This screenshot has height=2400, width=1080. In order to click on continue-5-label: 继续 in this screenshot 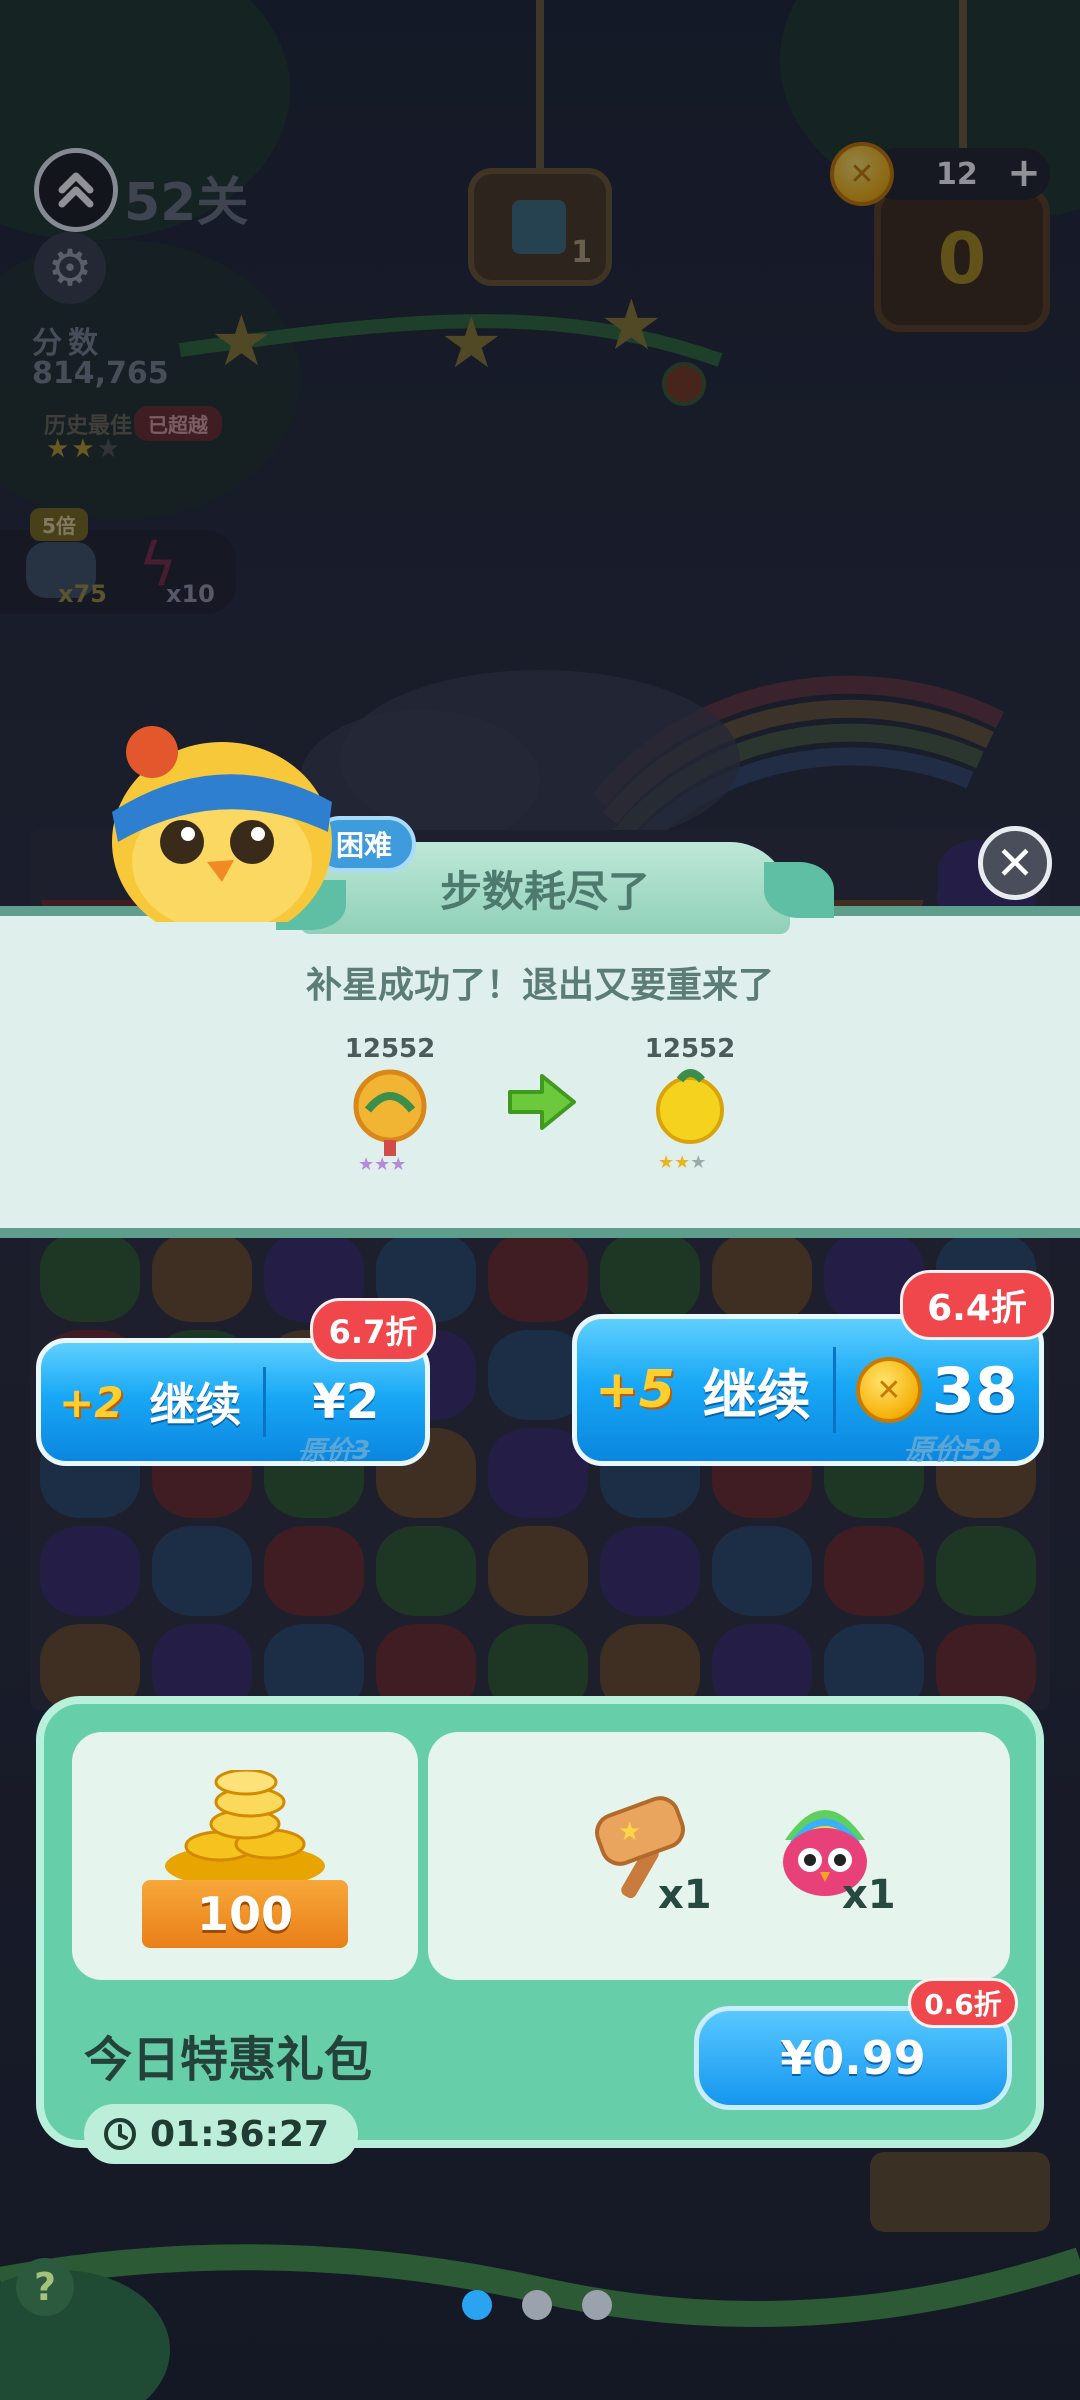, I will do `click(756, 1395)`.